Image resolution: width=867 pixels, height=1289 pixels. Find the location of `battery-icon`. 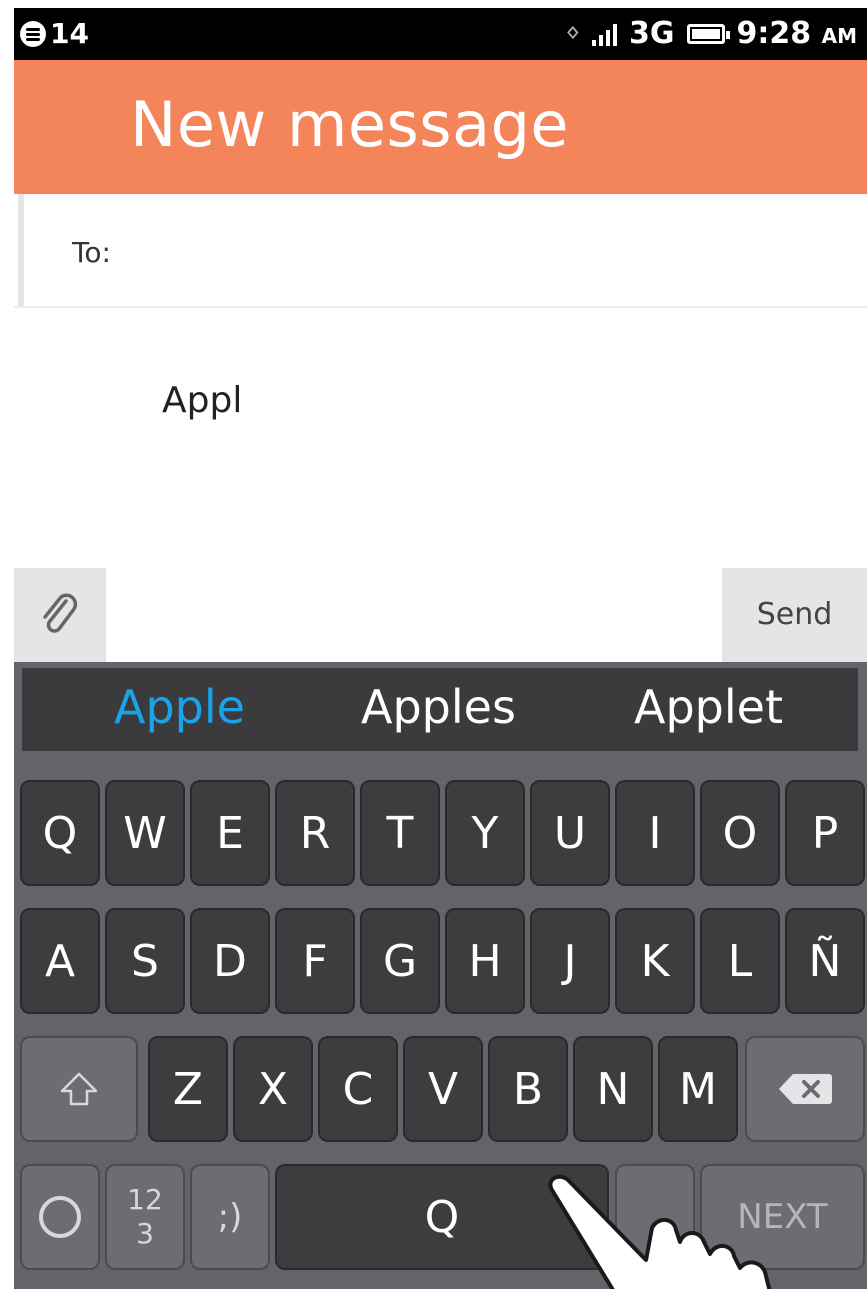

battery-icon is located at coordinates (708, 33).